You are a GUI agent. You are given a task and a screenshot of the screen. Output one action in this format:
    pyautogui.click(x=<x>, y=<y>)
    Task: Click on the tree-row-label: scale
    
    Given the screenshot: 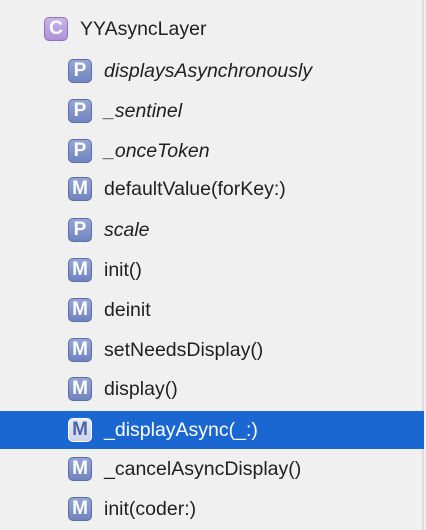 What is the action you would take?
    pyautogui.click(x=127, y=229)
    